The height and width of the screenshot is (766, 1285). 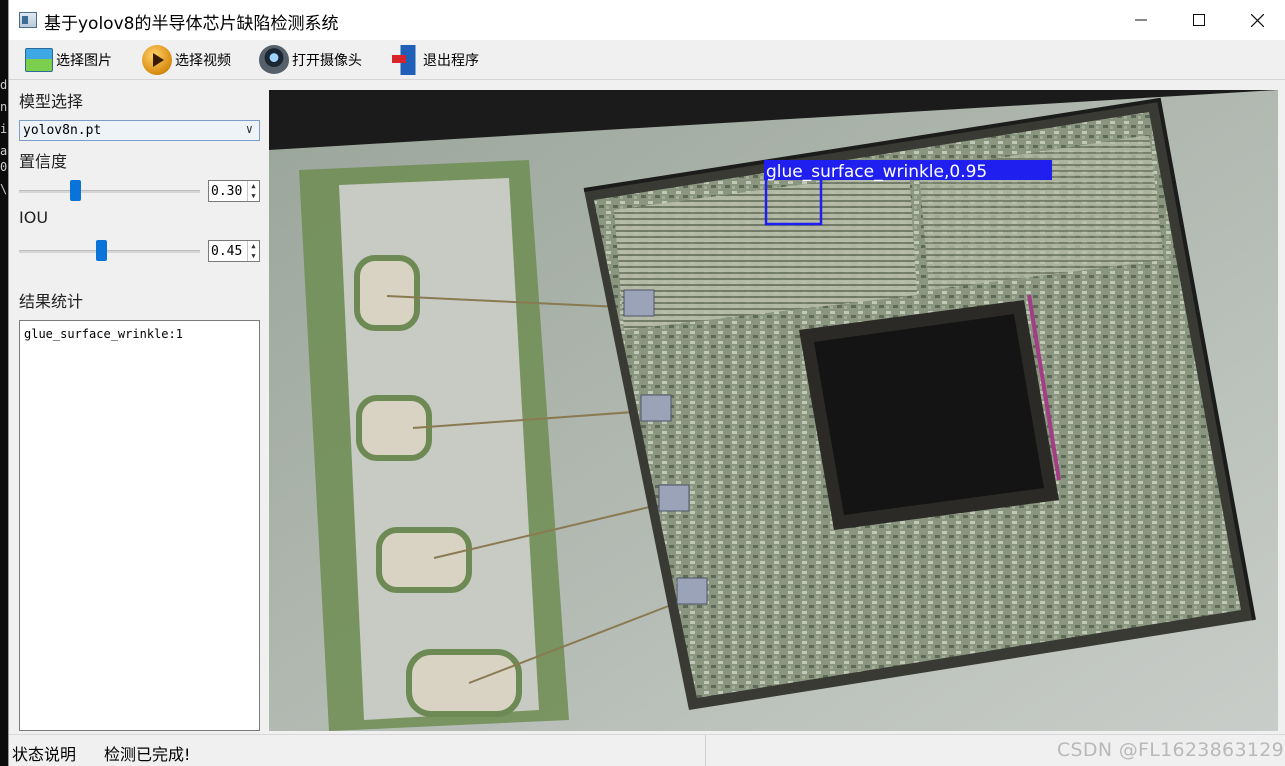 What do you see at coordinates (327, 61) in the screenshot?
I see `open-camera-label: 打开摄像头` at bounding box center [327, 61].